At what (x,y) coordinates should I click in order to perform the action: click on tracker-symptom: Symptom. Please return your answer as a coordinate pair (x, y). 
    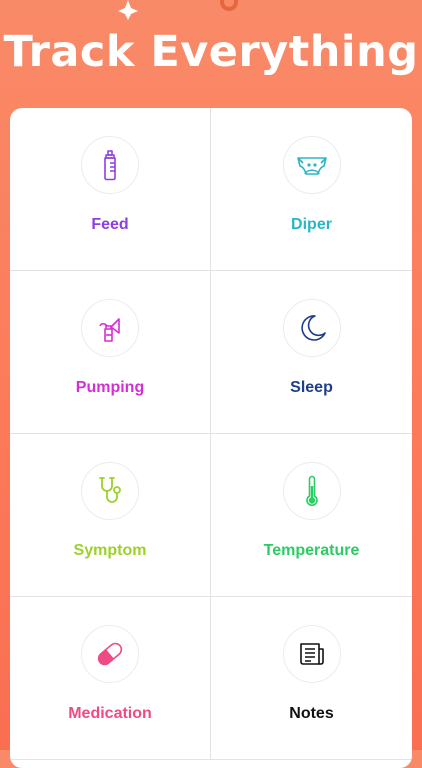
    Looking at the image, I should click on (110, 515).